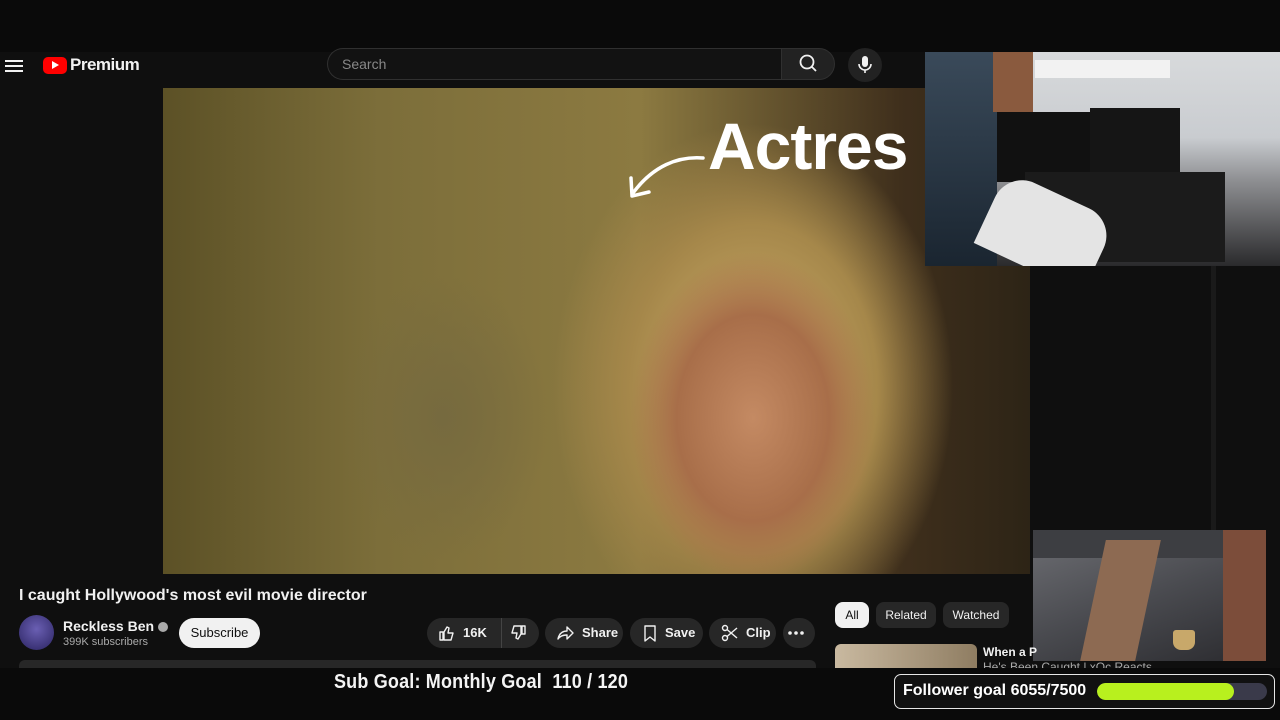 The width and height of the screenshot is (1280, 720). I want to click on description-box, so click(417, 664).